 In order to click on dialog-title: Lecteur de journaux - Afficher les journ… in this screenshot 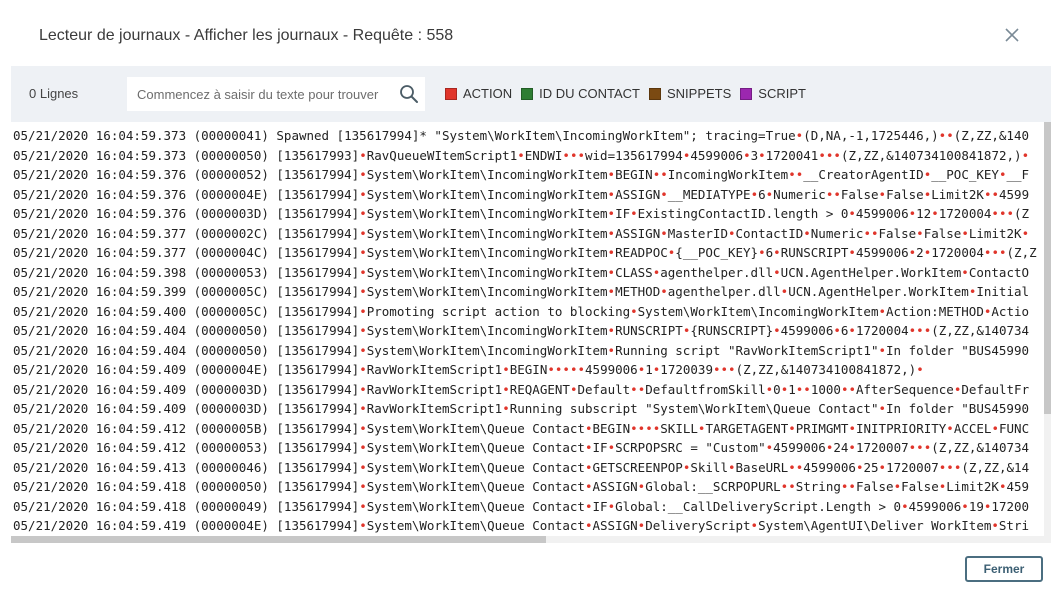, I will do `click(246, 35)`.